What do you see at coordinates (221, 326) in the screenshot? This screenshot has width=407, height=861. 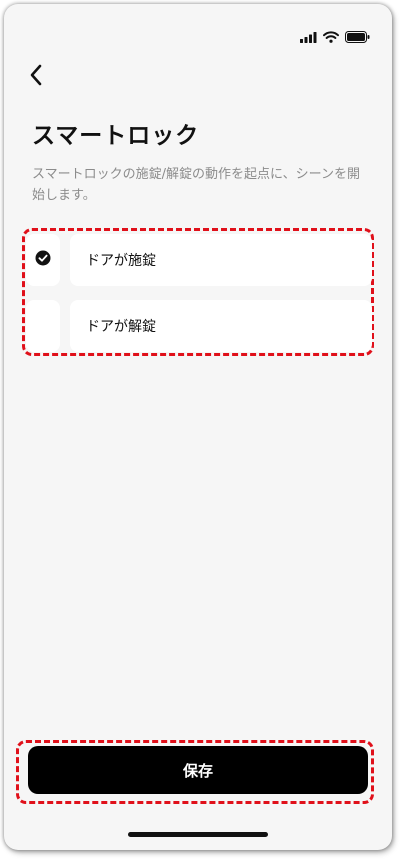 I see `option-label: ドアが解錠` at bounding box center [221, 326].